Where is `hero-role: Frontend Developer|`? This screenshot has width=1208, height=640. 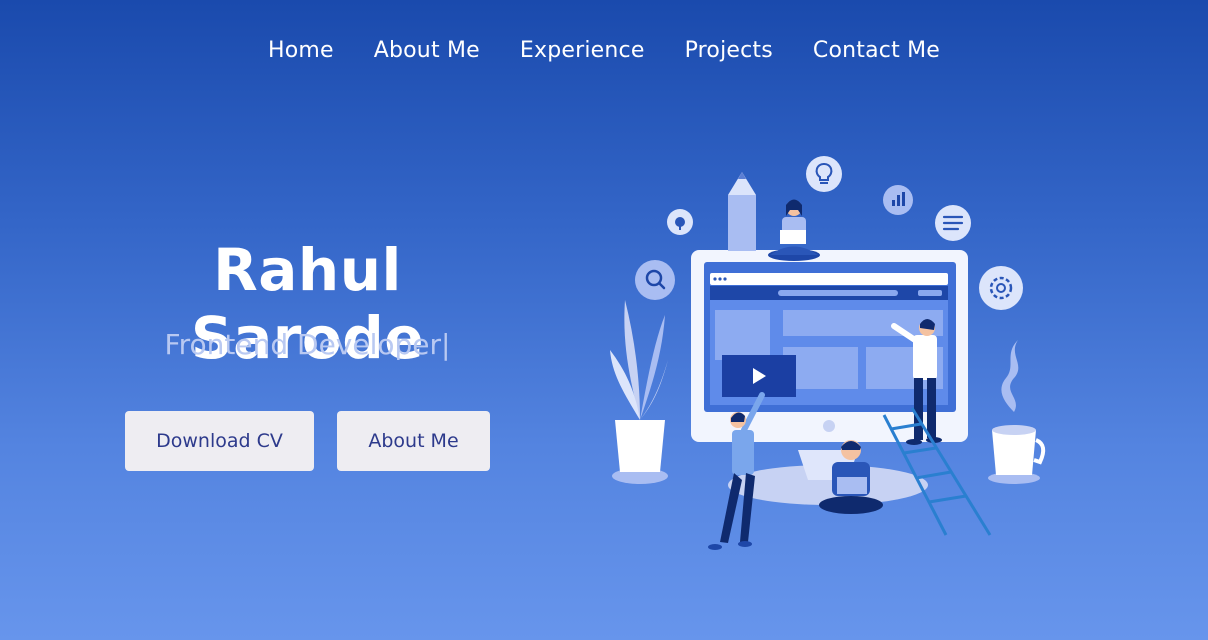 hero-role: Frontend Developer| is located at coordinates (307, 344).